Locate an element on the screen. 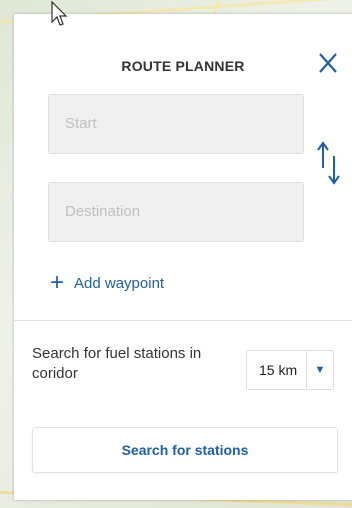 The width and height of the screenshot is (352, 508). close-icon is located at coordinates (328, 63).